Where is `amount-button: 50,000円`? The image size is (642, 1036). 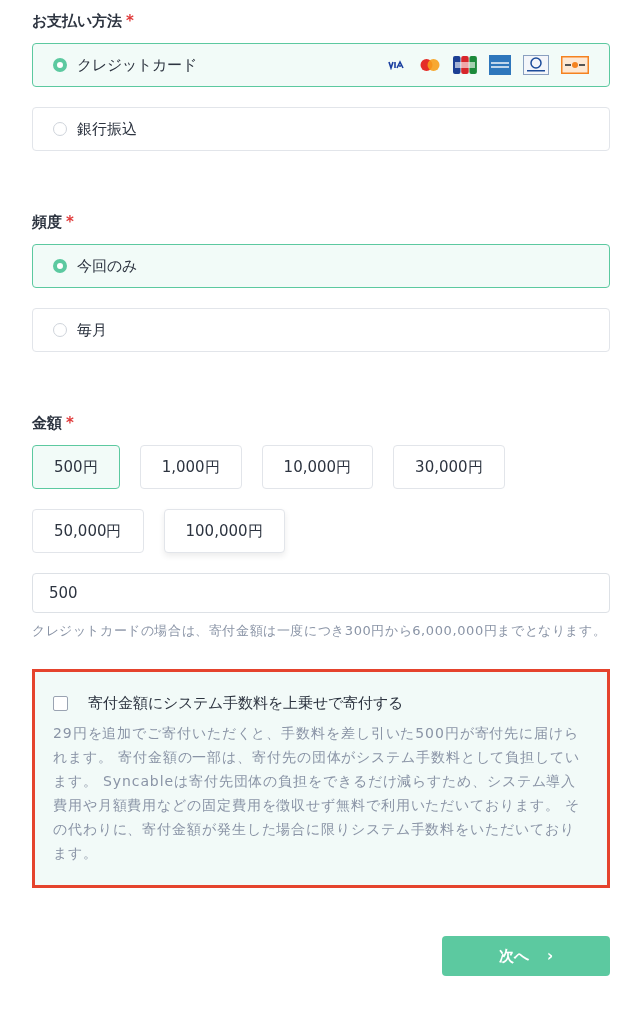 amount-button: 50,000円 is located at coordinates (88, 531).